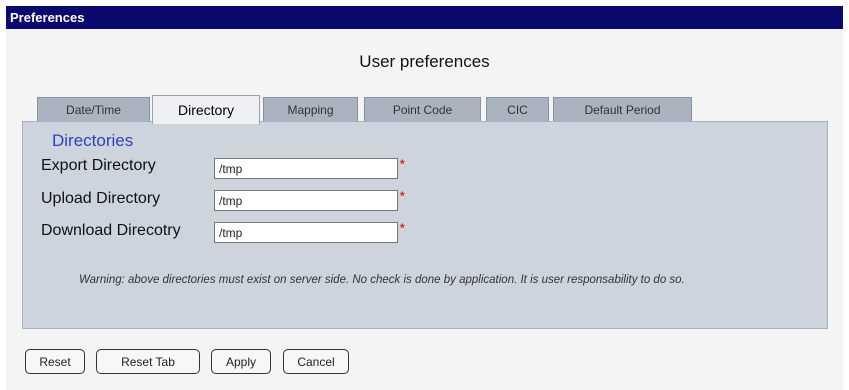 The height and width of the screenshot is (390, 849). What do you see at coordinates (102, 280) in the screenshot?
I see `warning-label: Warning:` at bounding box center [102, 280].